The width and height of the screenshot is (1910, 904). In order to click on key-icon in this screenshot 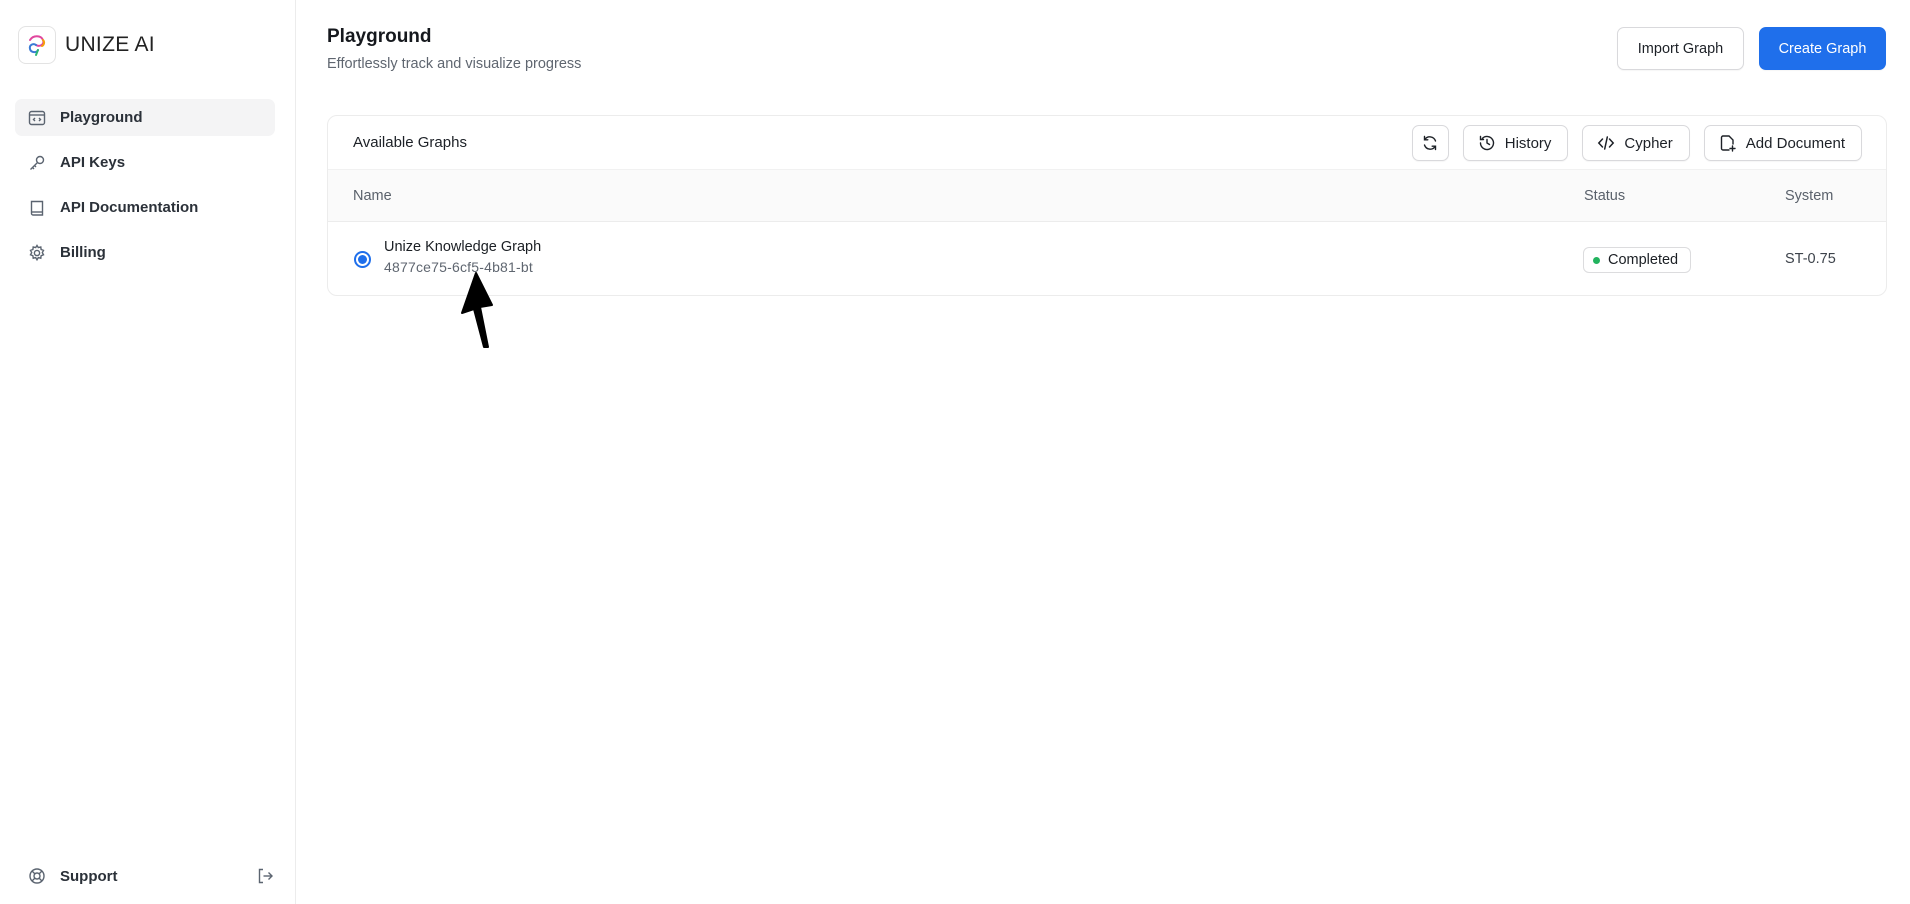, I will do `click(37, 163)`.